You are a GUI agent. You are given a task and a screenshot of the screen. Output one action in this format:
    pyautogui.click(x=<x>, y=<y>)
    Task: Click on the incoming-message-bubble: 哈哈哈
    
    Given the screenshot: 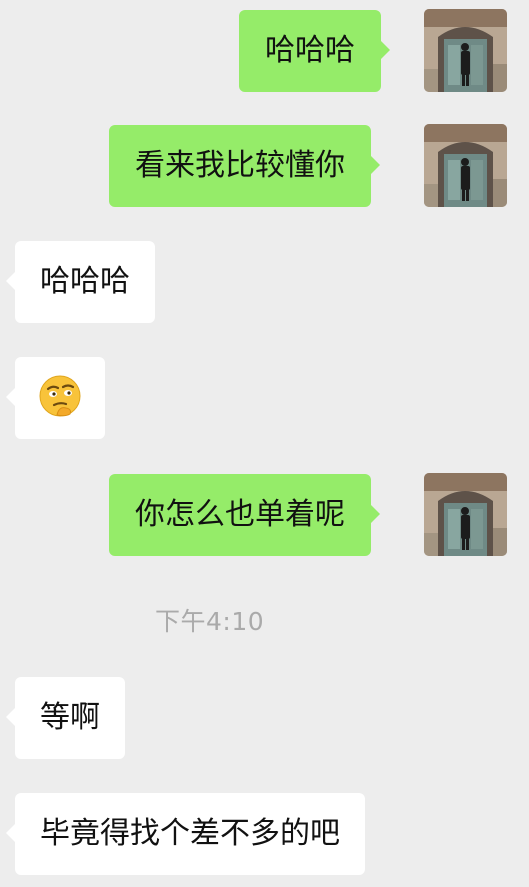 What is the action you would take?
    pyautogui.click(x=80, y=282)
    